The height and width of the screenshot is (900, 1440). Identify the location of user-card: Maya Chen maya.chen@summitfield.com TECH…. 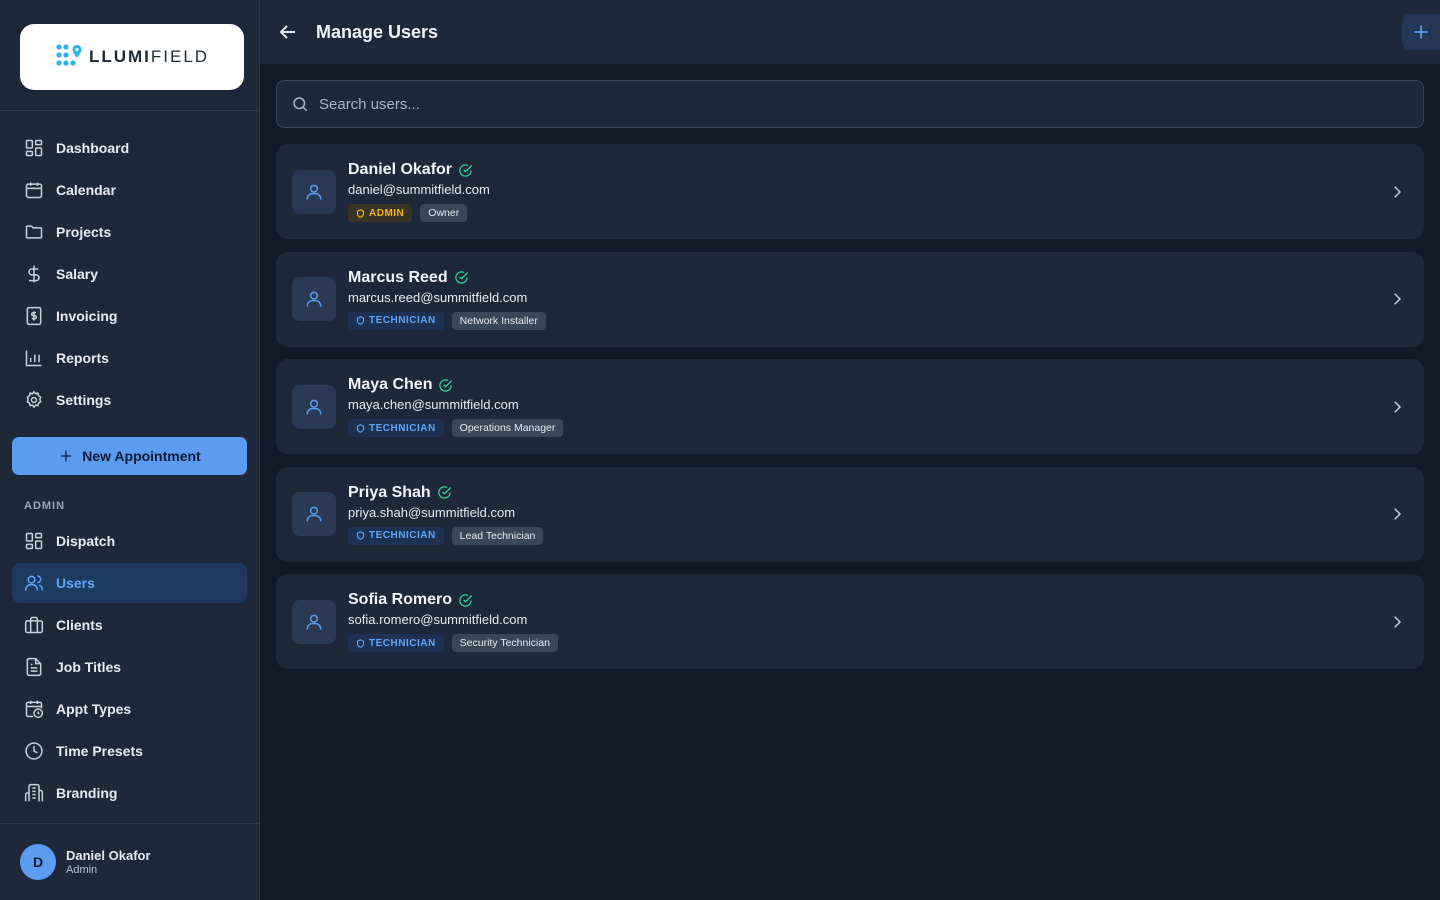
(850, 406).